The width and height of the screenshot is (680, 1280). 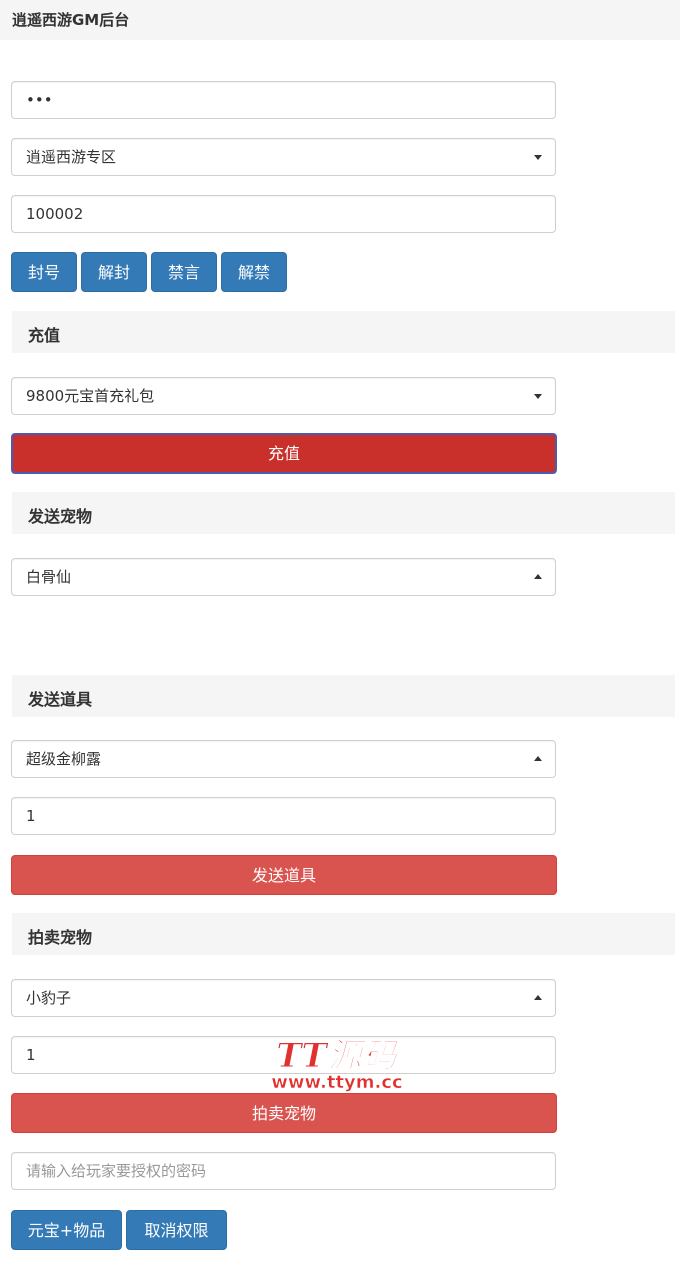 I want to click on send-item-section-header: 发送道具, so click(x=343, y=696).